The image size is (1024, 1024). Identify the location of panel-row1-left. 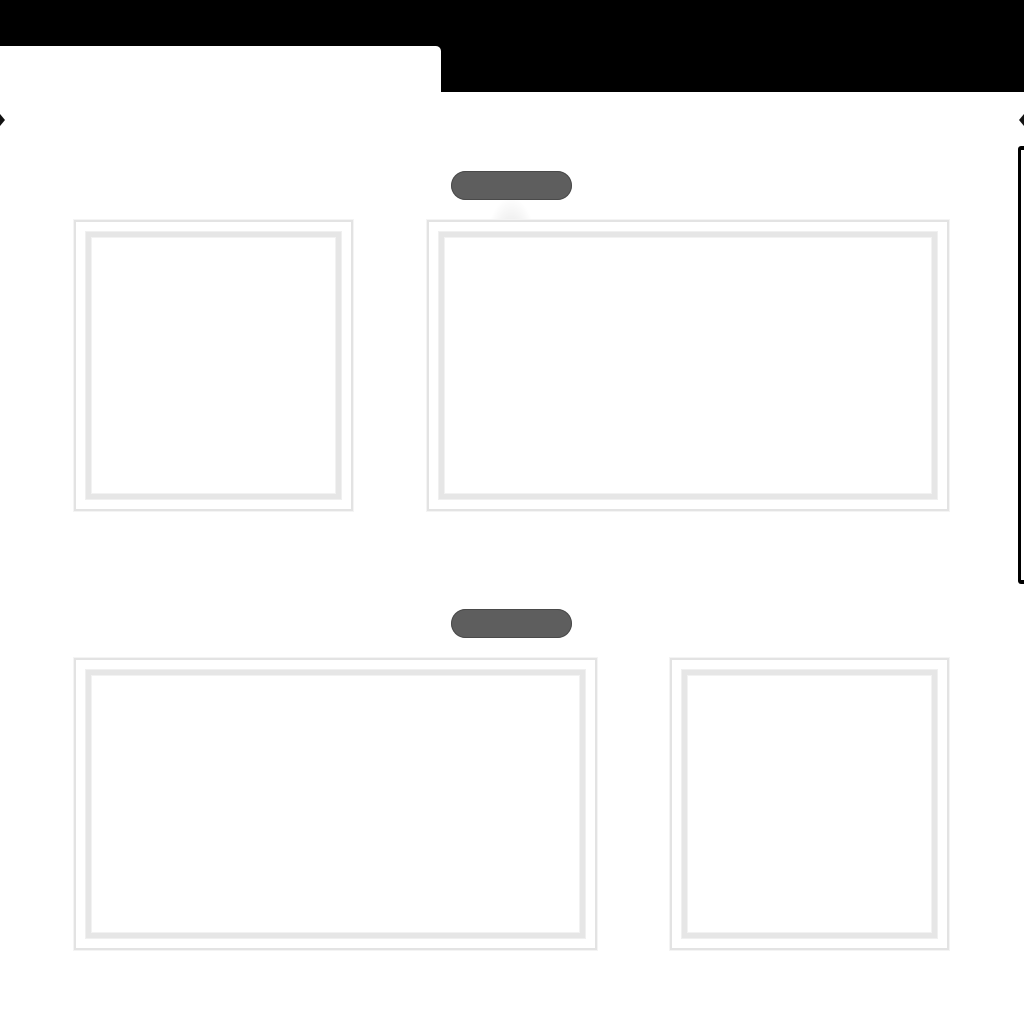
(213, 365).